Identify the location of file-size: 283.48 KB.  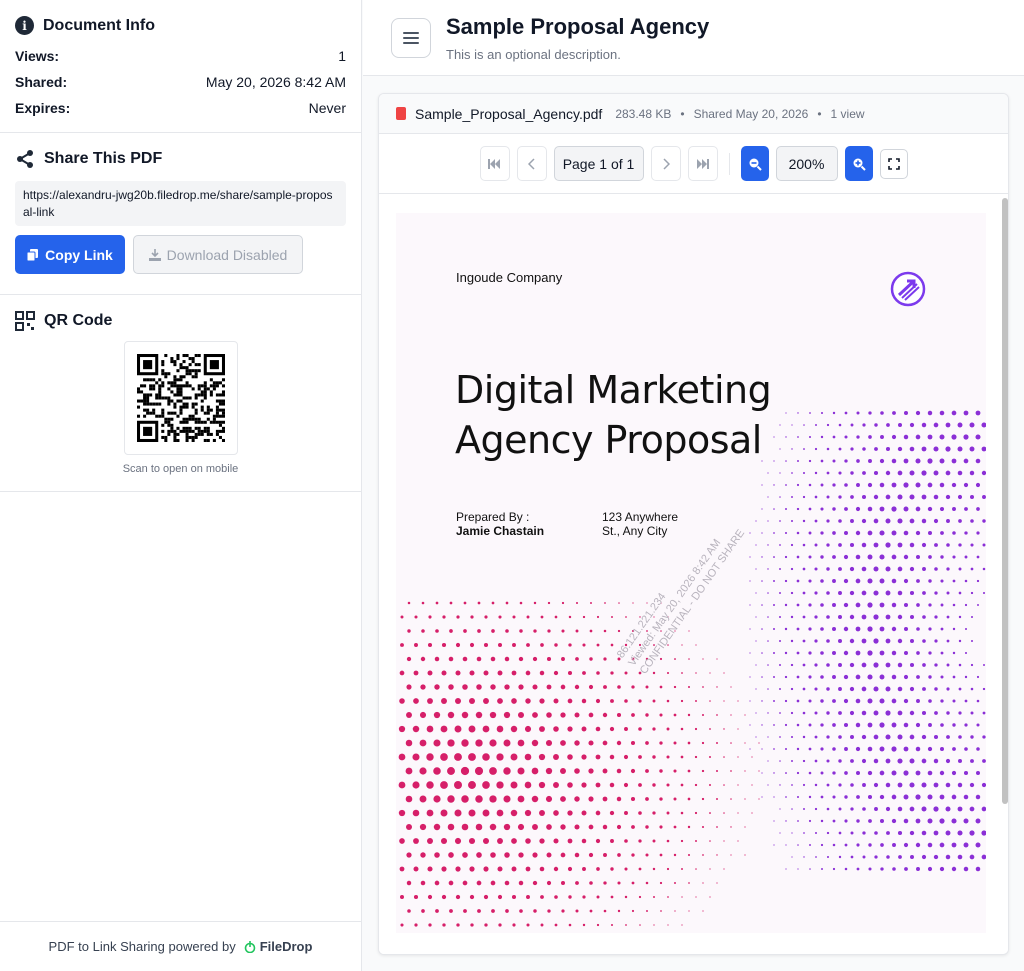
(643, 113).